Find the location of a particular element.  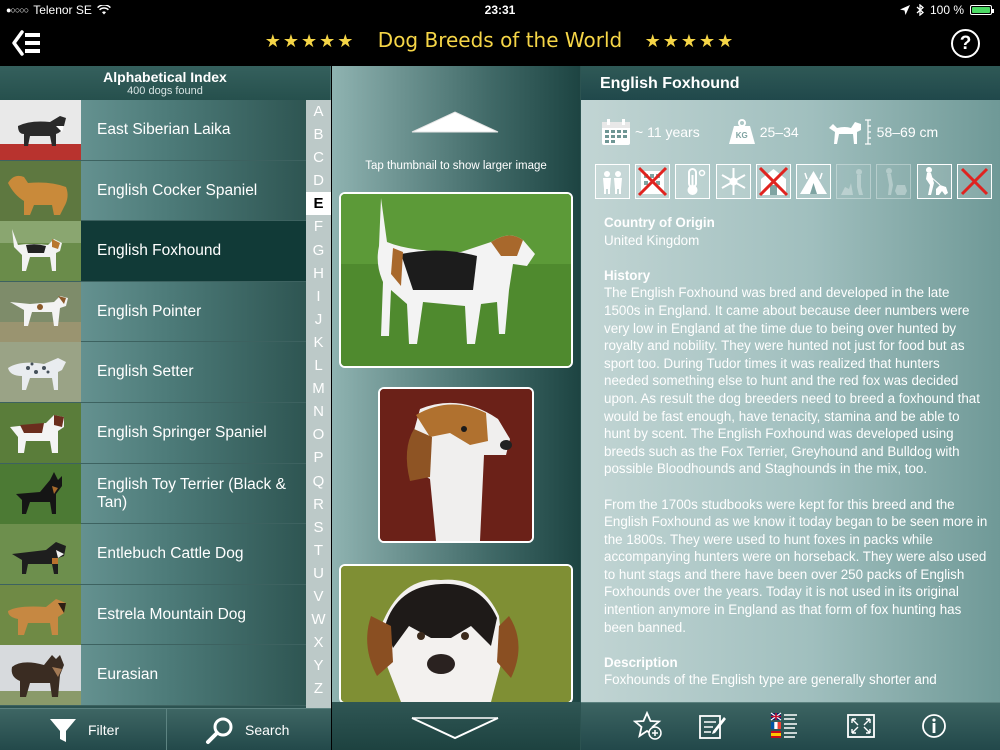

breed-row-english-setter: English Setter is located at coordinates (153, 372).